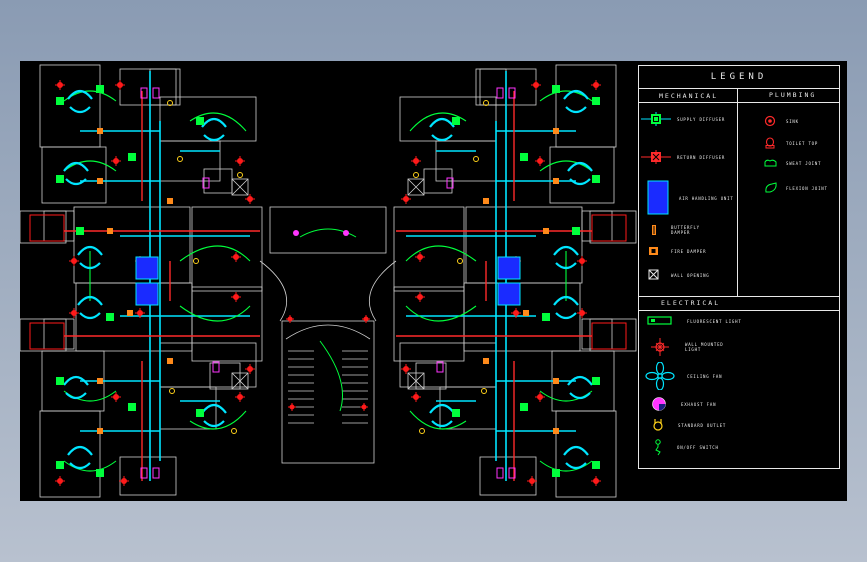 The image size is (867, 562). Describe the element at coordinates (691, 303) in the screenshot. I see `legend-electrical-heading: ELECTRICAL` at that location.